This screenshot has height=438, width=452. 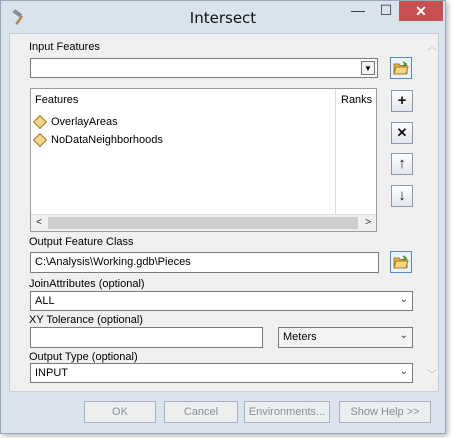 I want to click on feature-name: OverlayAreas, so click(x=84, y=122).